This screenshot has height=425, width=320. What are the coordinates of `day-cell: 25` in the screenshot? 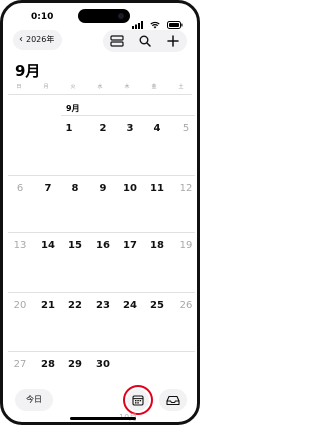 It's located at (157, 305).